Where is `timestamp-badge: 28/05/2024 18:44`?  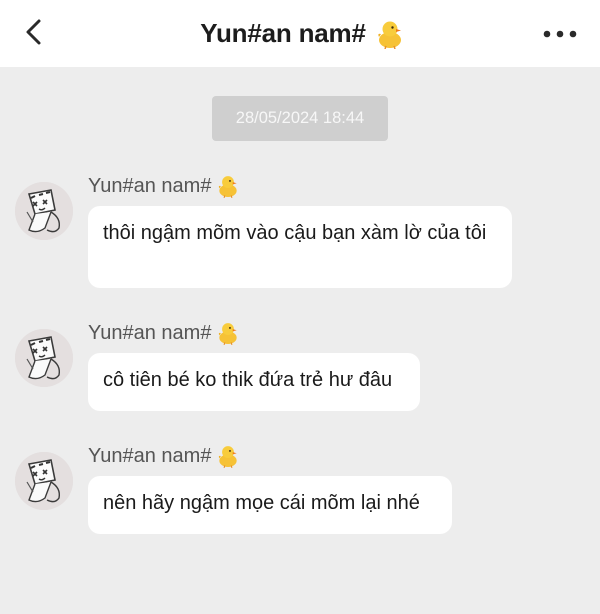
timestamp-badge: 28/05/2024 18:44 is located at coordinates (300, 118).